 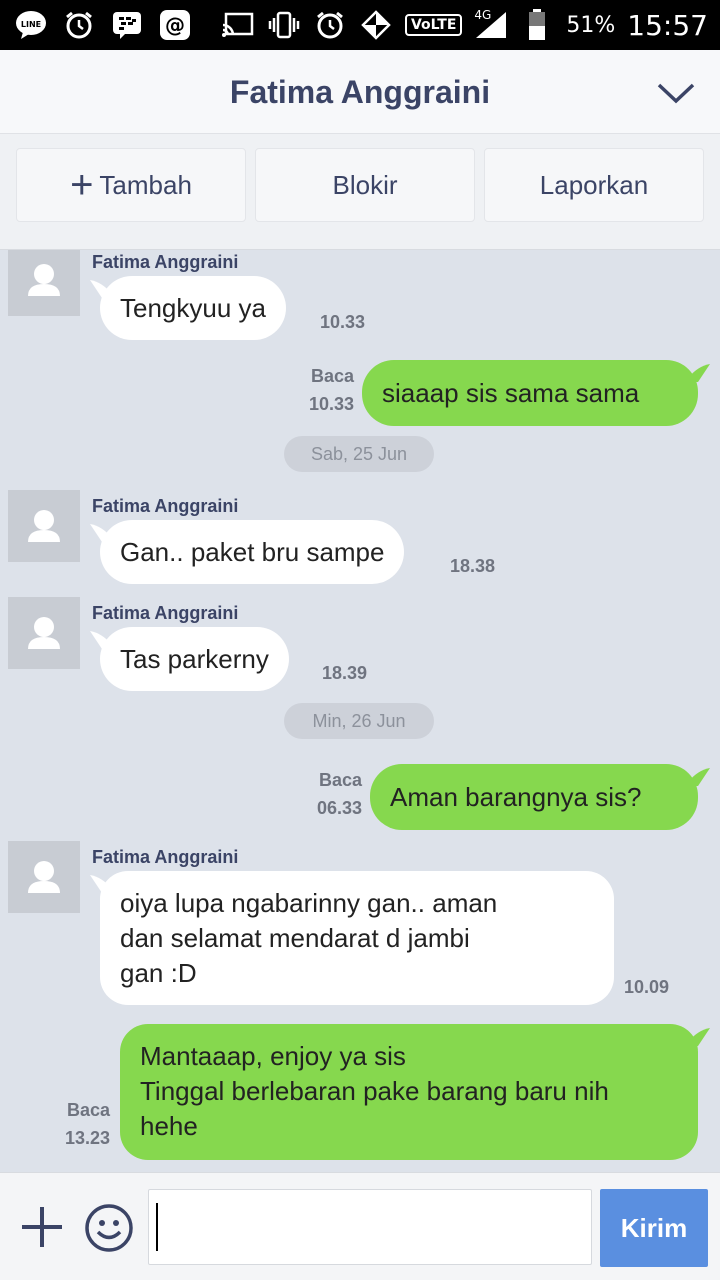 What do you see at coordinates (252, 552) in the screenshot?
I see `message-bubble-in: Gan.. paket bru sampe` at bounding box center [252, 552].